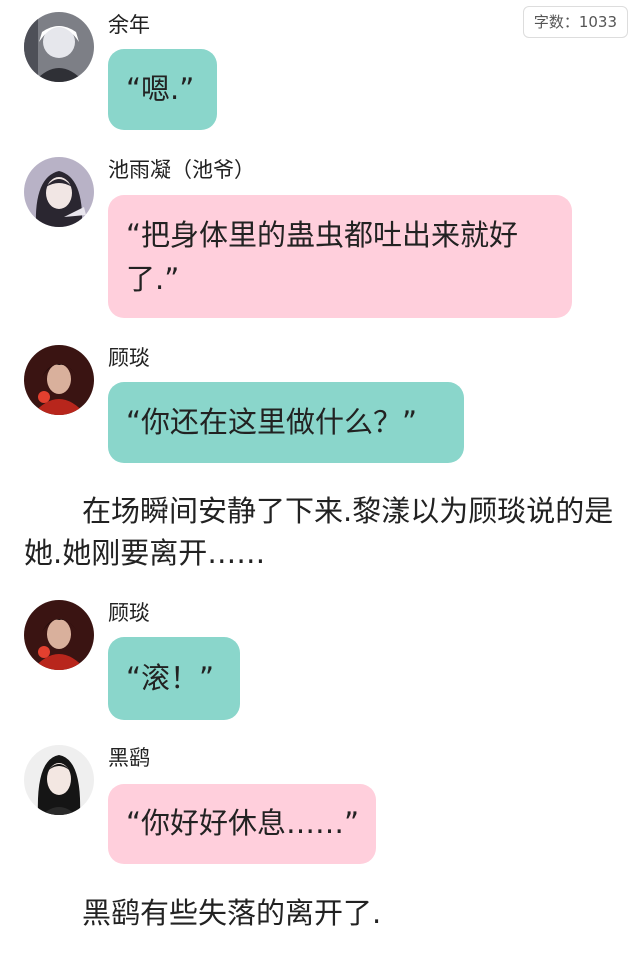 This screenshot has height=973, width=640. I want to click on white-hair-avatar-icon, so click(59, 47).